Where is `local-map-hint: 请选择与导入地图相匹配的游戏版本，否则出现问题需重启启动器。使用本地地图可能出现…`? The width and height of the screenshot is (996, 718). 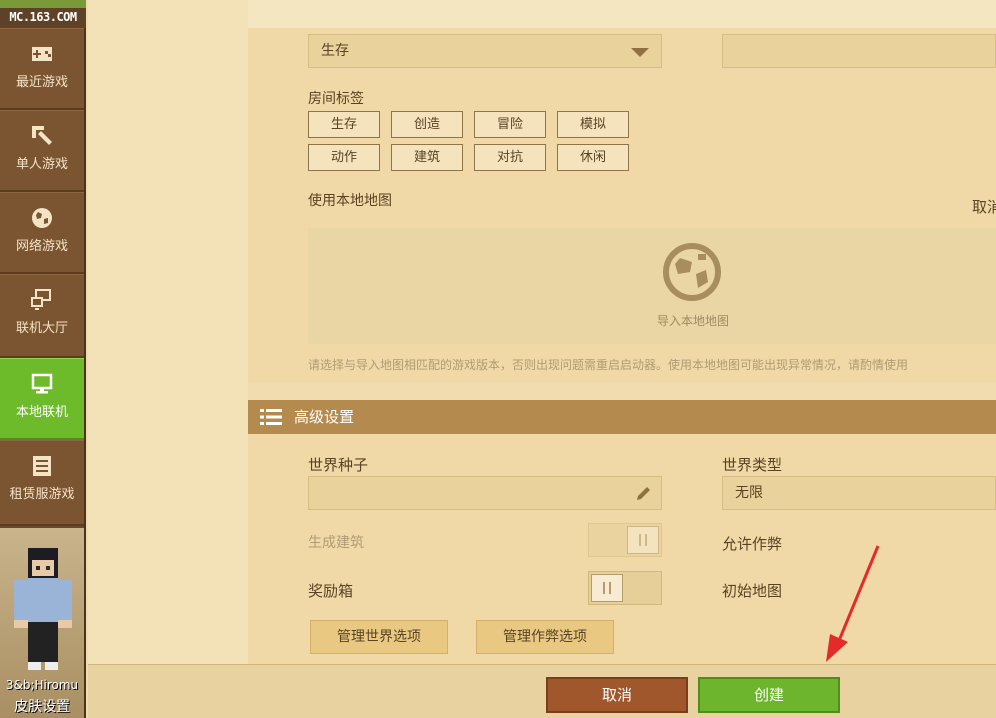
local-map-hint: 请选择与导入地图相匹配的游戏版本，否则出现问题需重启启动器。使用本地地图可能出现… is located at coordinates (608, 365).